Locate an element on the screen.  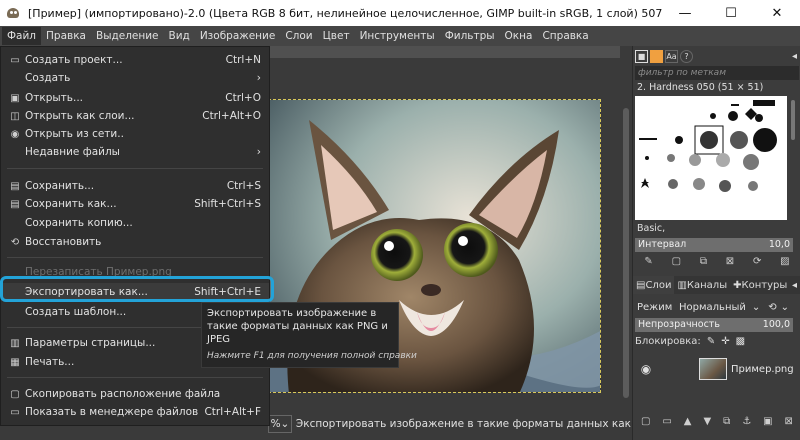
brushes-tab-icon: ■ is located at coordinates (641, 56).